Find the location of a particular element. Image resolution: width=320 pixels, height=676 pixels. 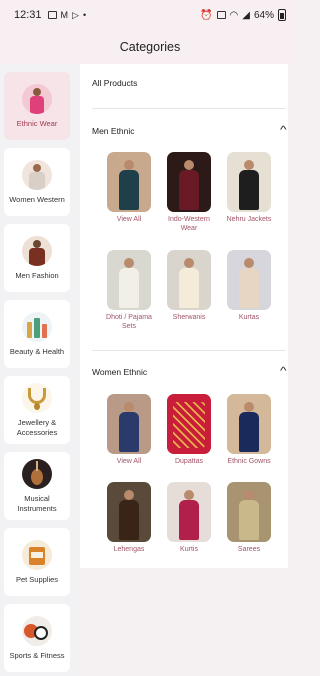

vibrate-icon is located at coordinates (221, 15).